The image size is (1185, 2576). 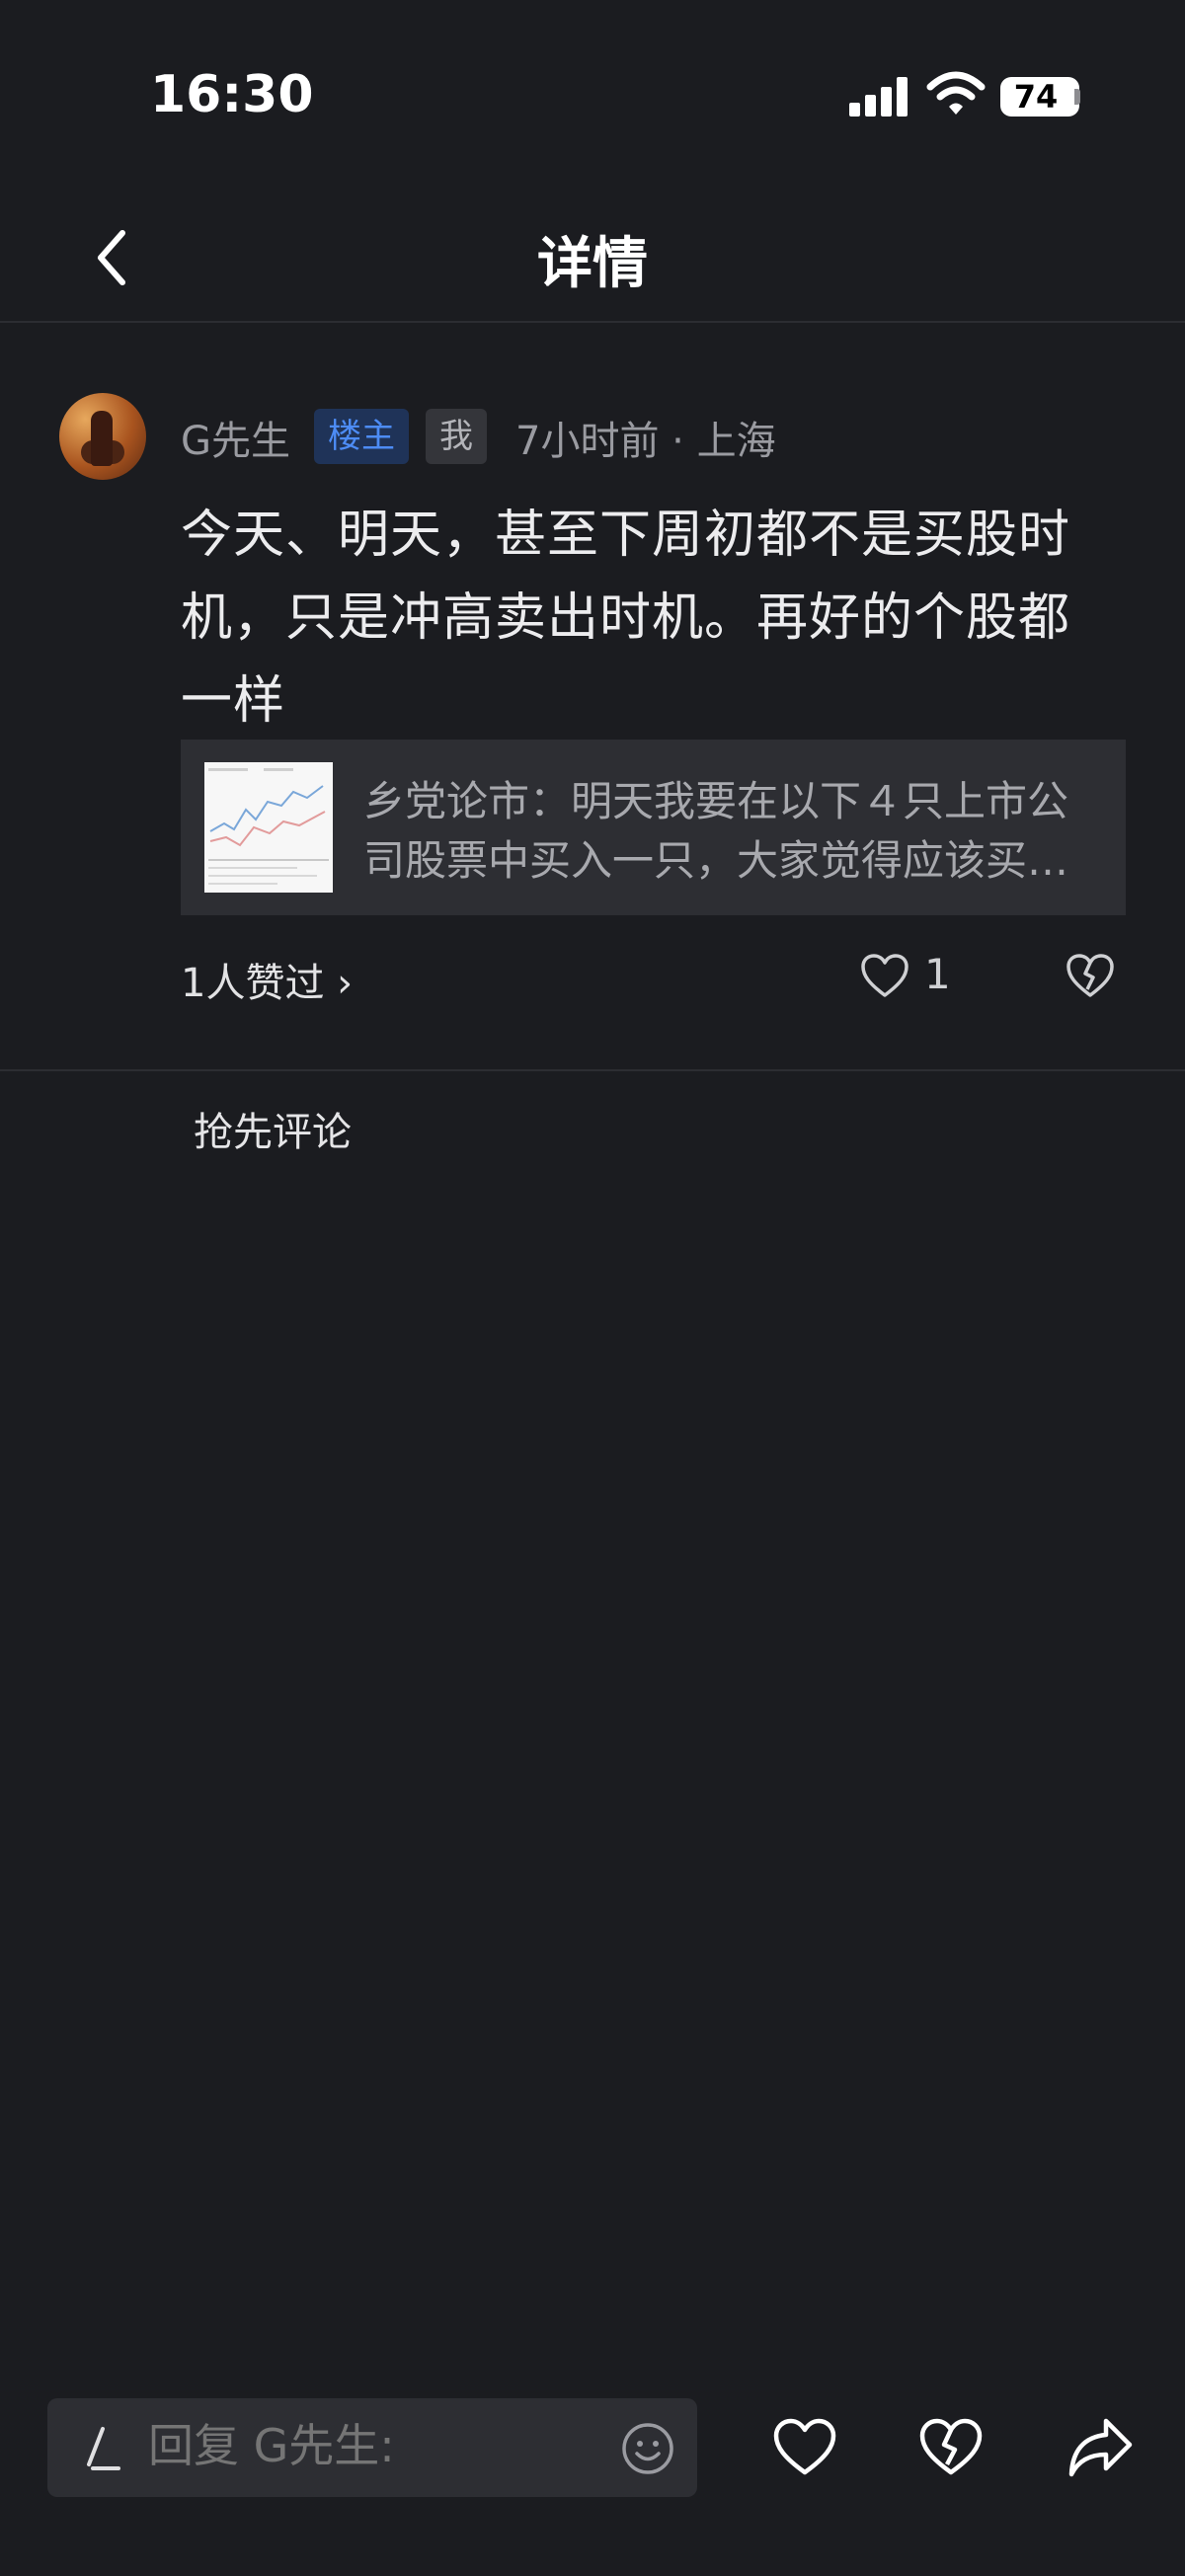 I want to click on avatar, so click(x=103, y=436).